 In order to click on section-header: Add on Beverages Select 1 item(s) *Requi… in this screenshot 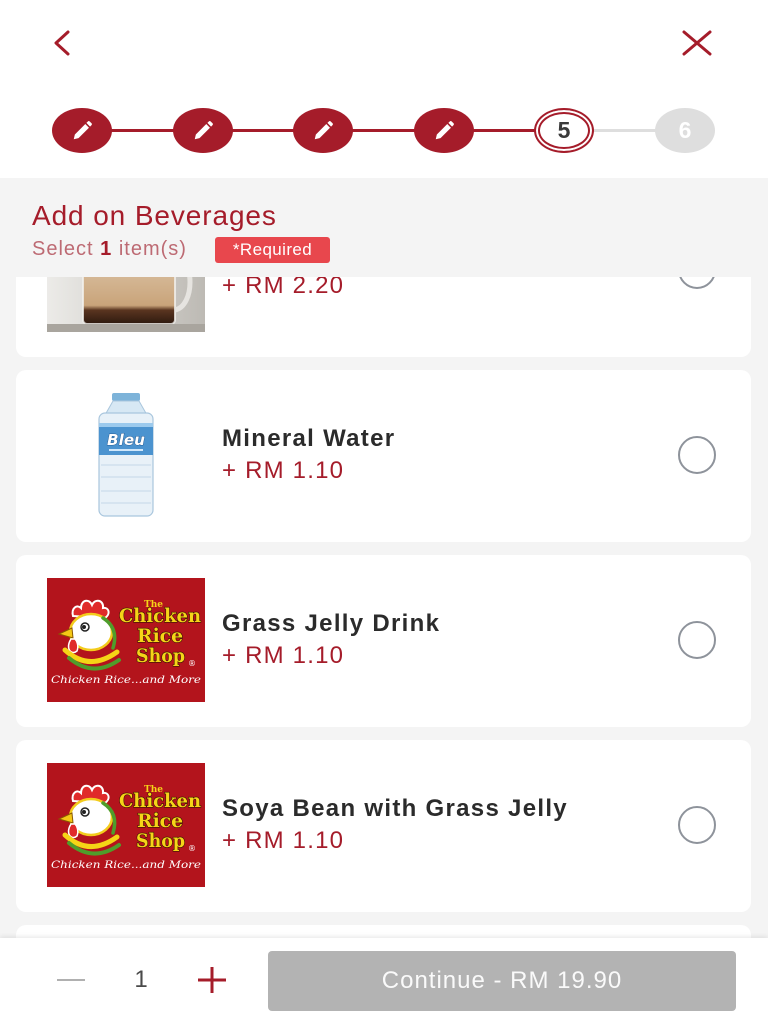, I will do `click(384, 227)`.